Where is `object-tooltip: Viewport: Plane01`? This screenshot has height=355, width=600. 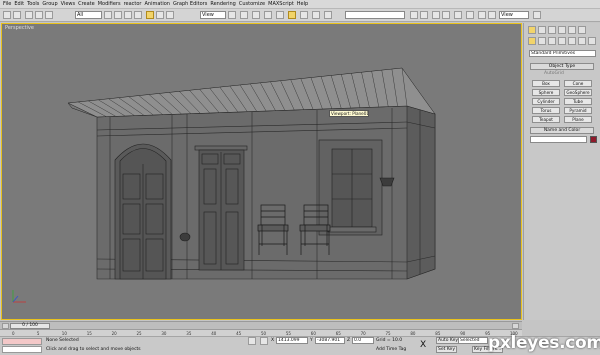
object-tooltip: Viewport: Plane01 is located at coordinates (349, 113).